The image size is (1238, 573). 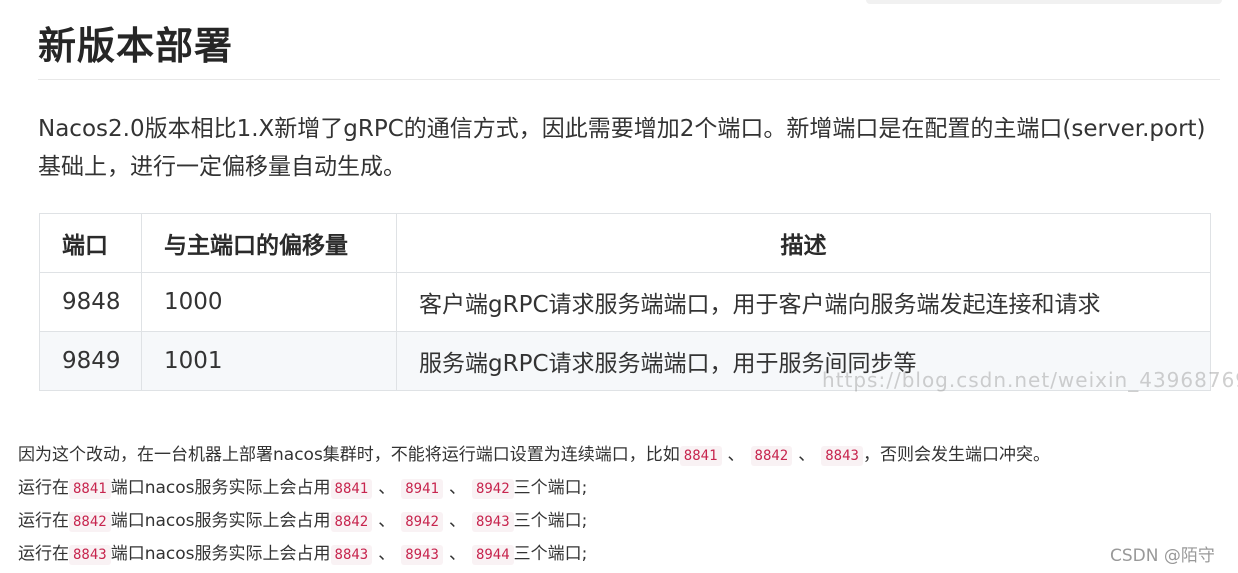 I want to click on port-code: 8941, so click(x=422, y=489).